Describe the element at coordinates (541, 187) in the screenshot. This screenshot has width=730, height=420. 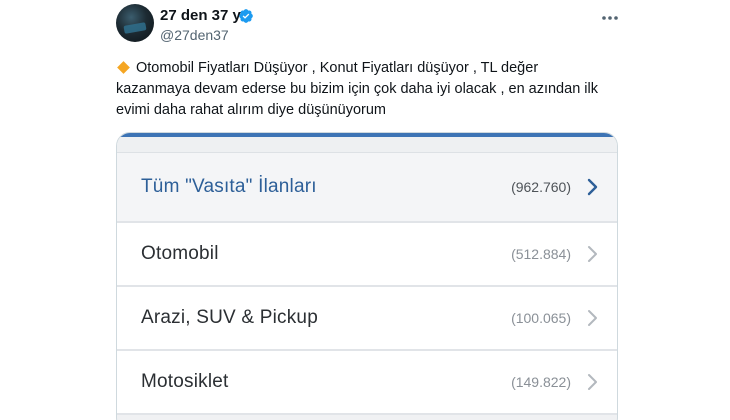
I see `category-count: (962.760)` at that location.